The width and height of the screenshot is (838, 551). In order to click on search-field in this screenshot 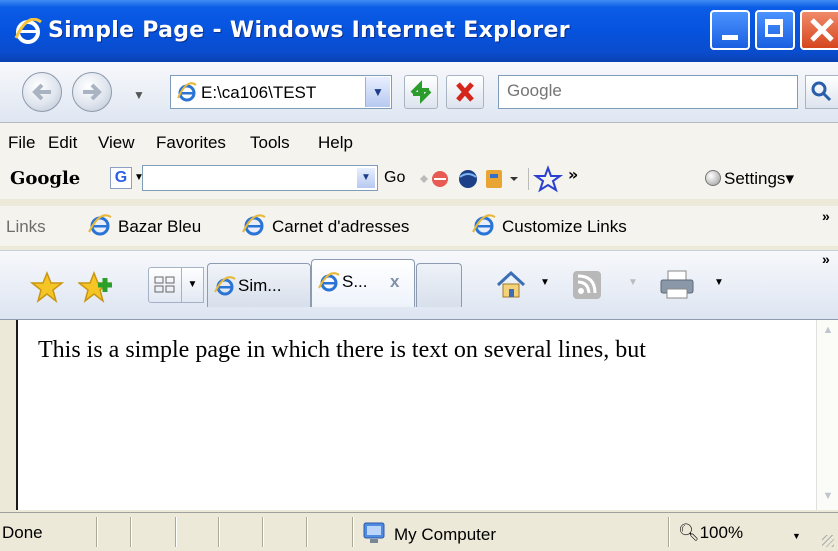, I will do `click(648, 92)`.